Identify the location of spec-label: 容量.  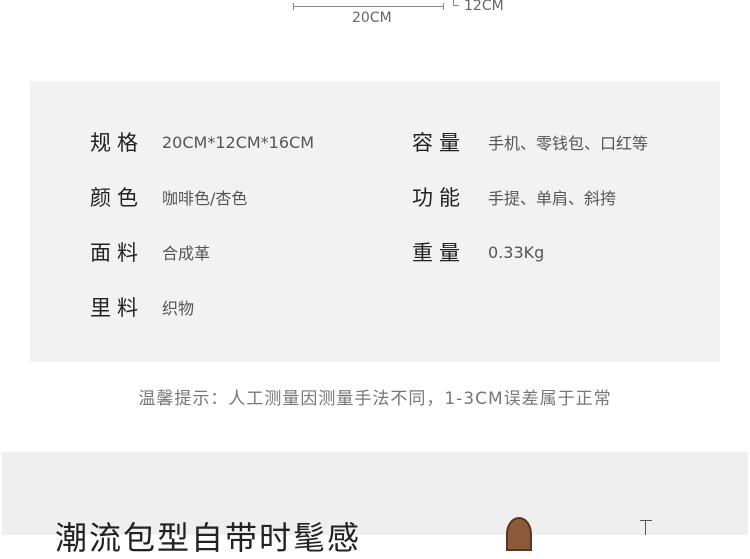
(439, 143).